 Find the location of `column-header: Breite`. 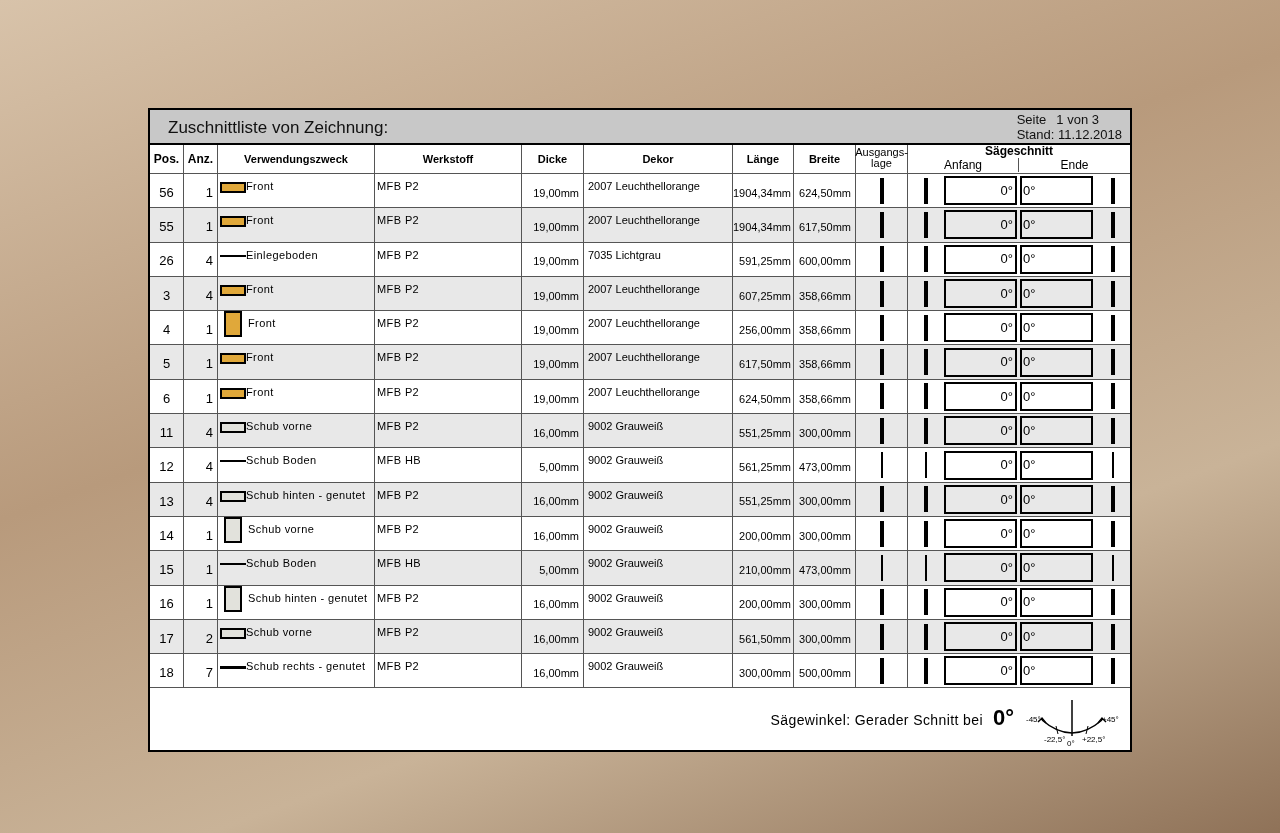

column-header: Breite is located at coordinates (825, 159).